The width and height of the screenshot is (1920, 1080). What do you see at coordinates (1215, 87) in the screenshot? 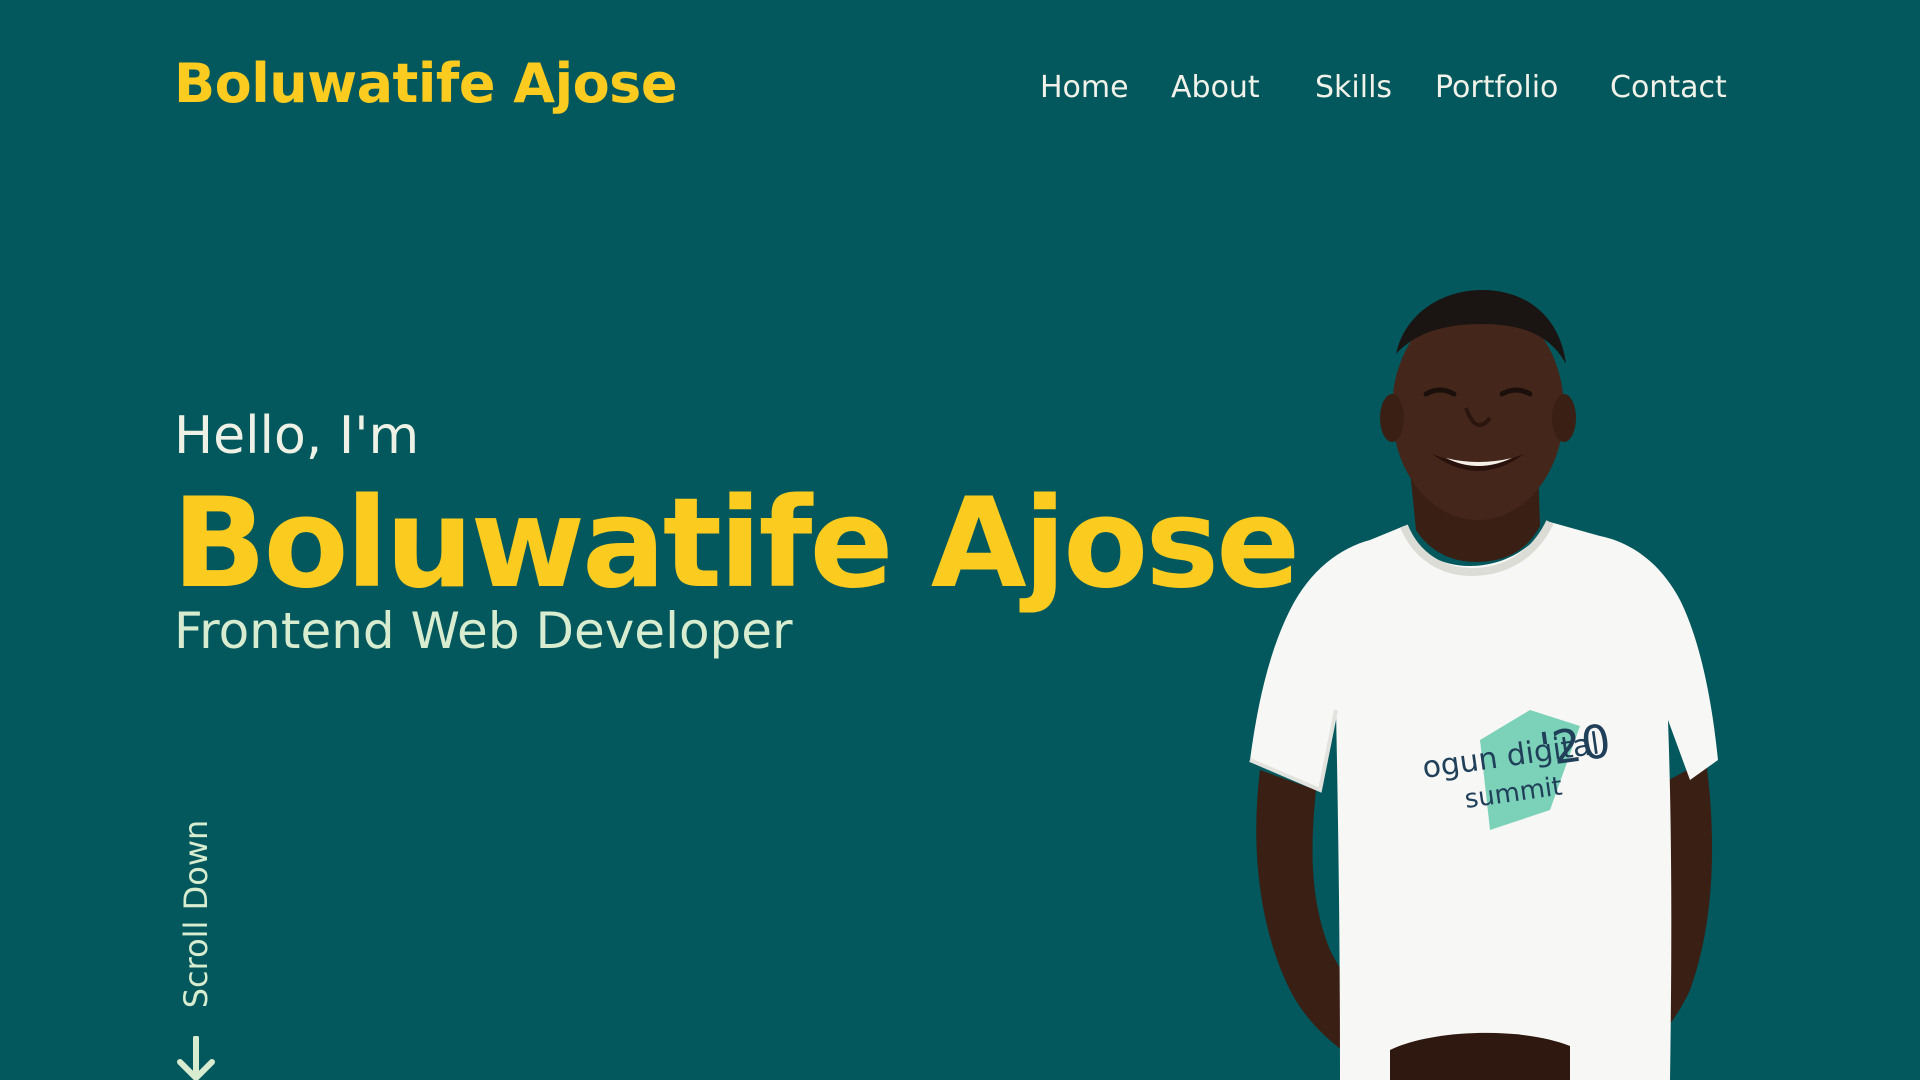
I see `nav-link-about: About` at bounding box center [1215, 87].